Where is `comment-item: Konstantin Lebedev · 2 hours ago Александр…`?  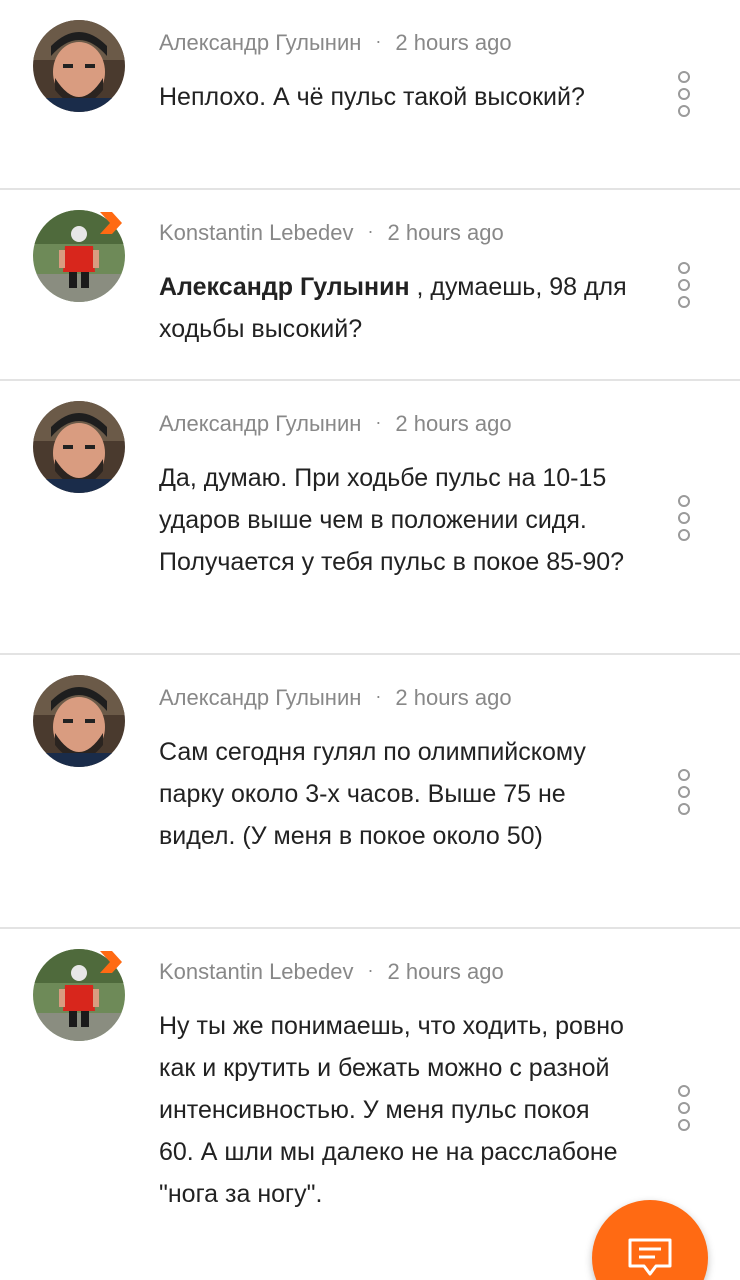 comment-item: Konstantin Lebedev · 2 hours ago Александр… is located at coordinates (370, 285).